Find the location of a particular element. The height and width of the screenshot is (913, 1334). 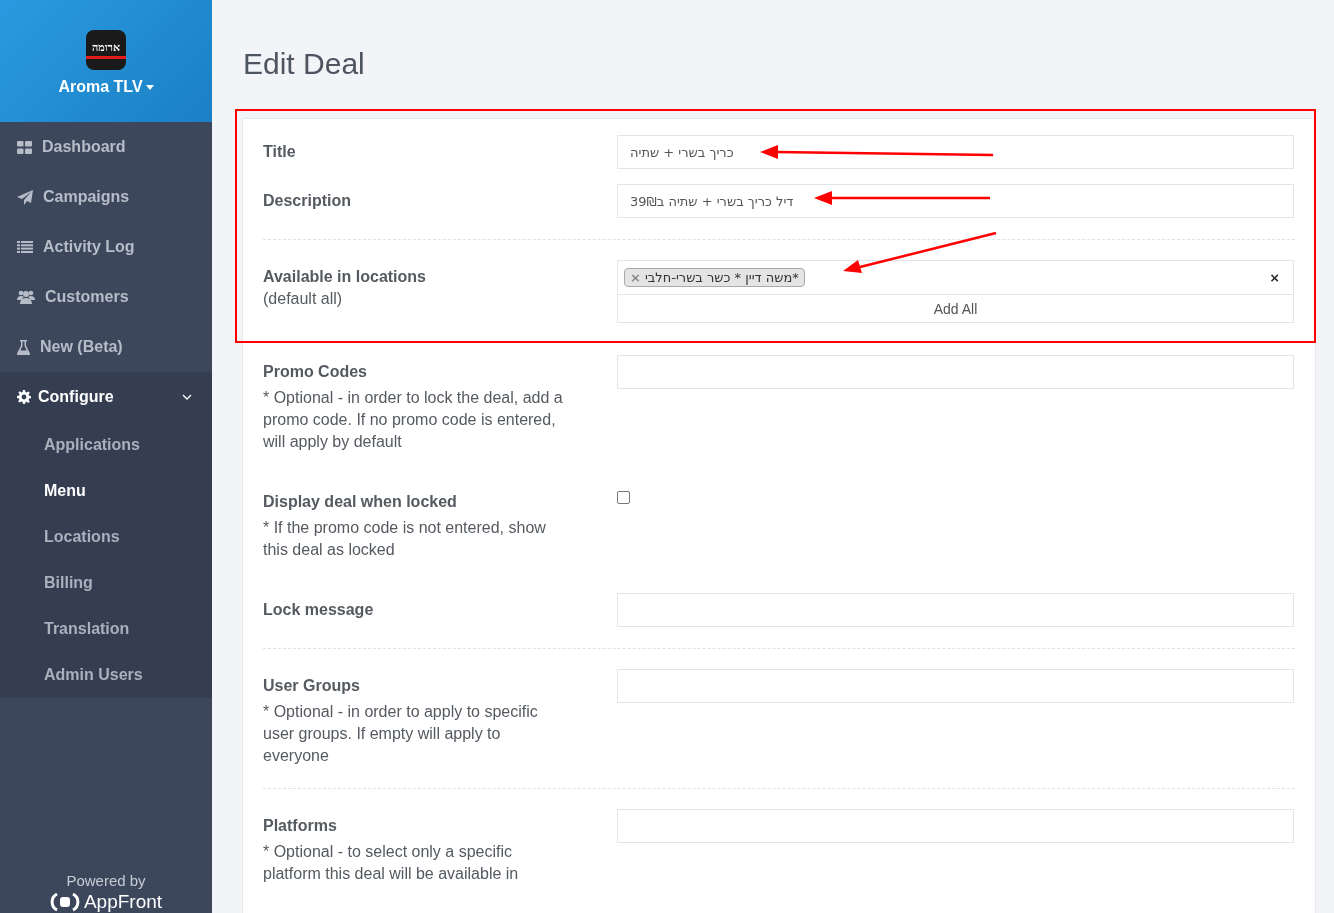

powered-by-text: Powered by is located at coordinates (106, 880).